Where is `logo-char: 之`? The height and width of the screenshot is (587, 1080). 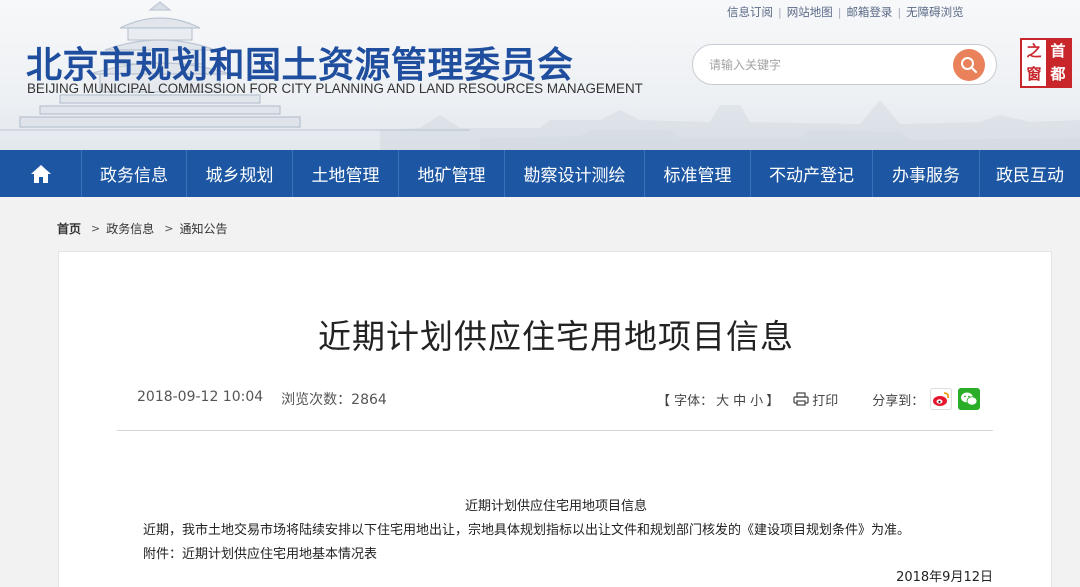
logo-char: 之 is located at coordinates (1034, 51).